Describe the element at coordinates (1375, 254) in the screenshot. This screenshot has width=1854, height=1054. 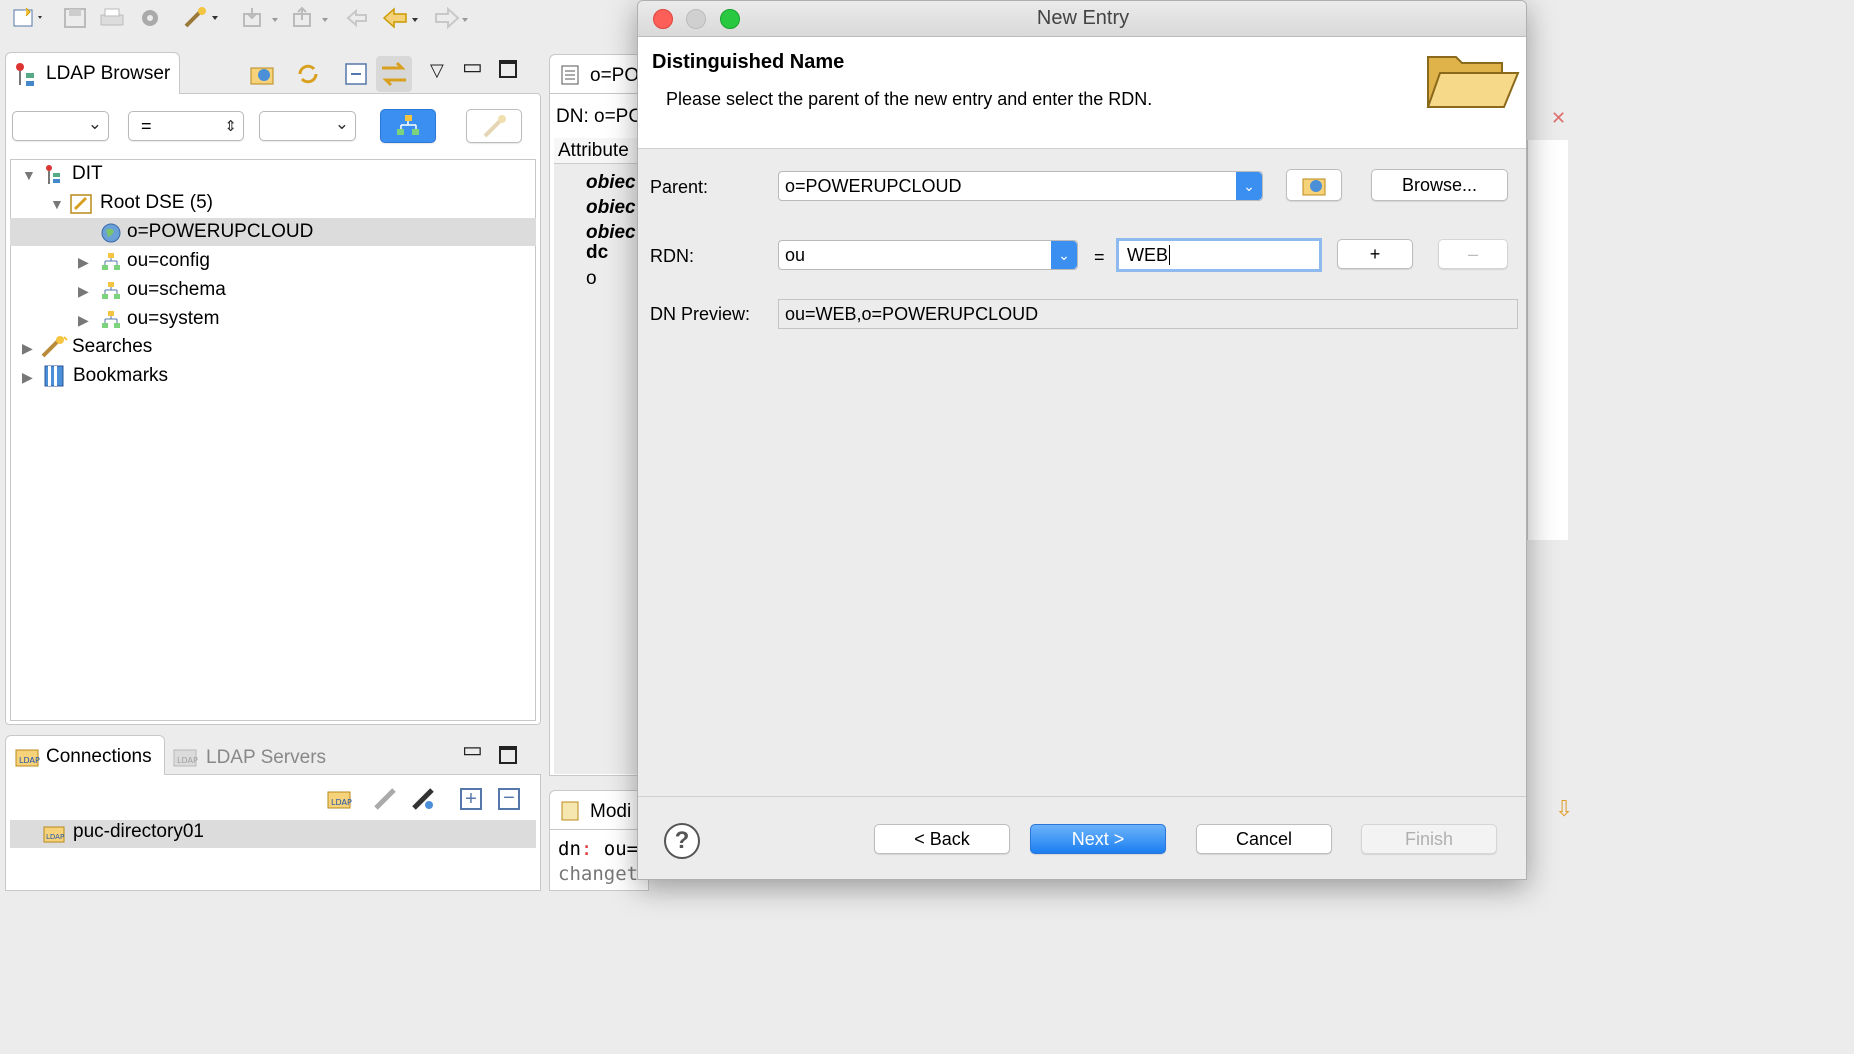
I see `add-rdn-button: +` at that location.